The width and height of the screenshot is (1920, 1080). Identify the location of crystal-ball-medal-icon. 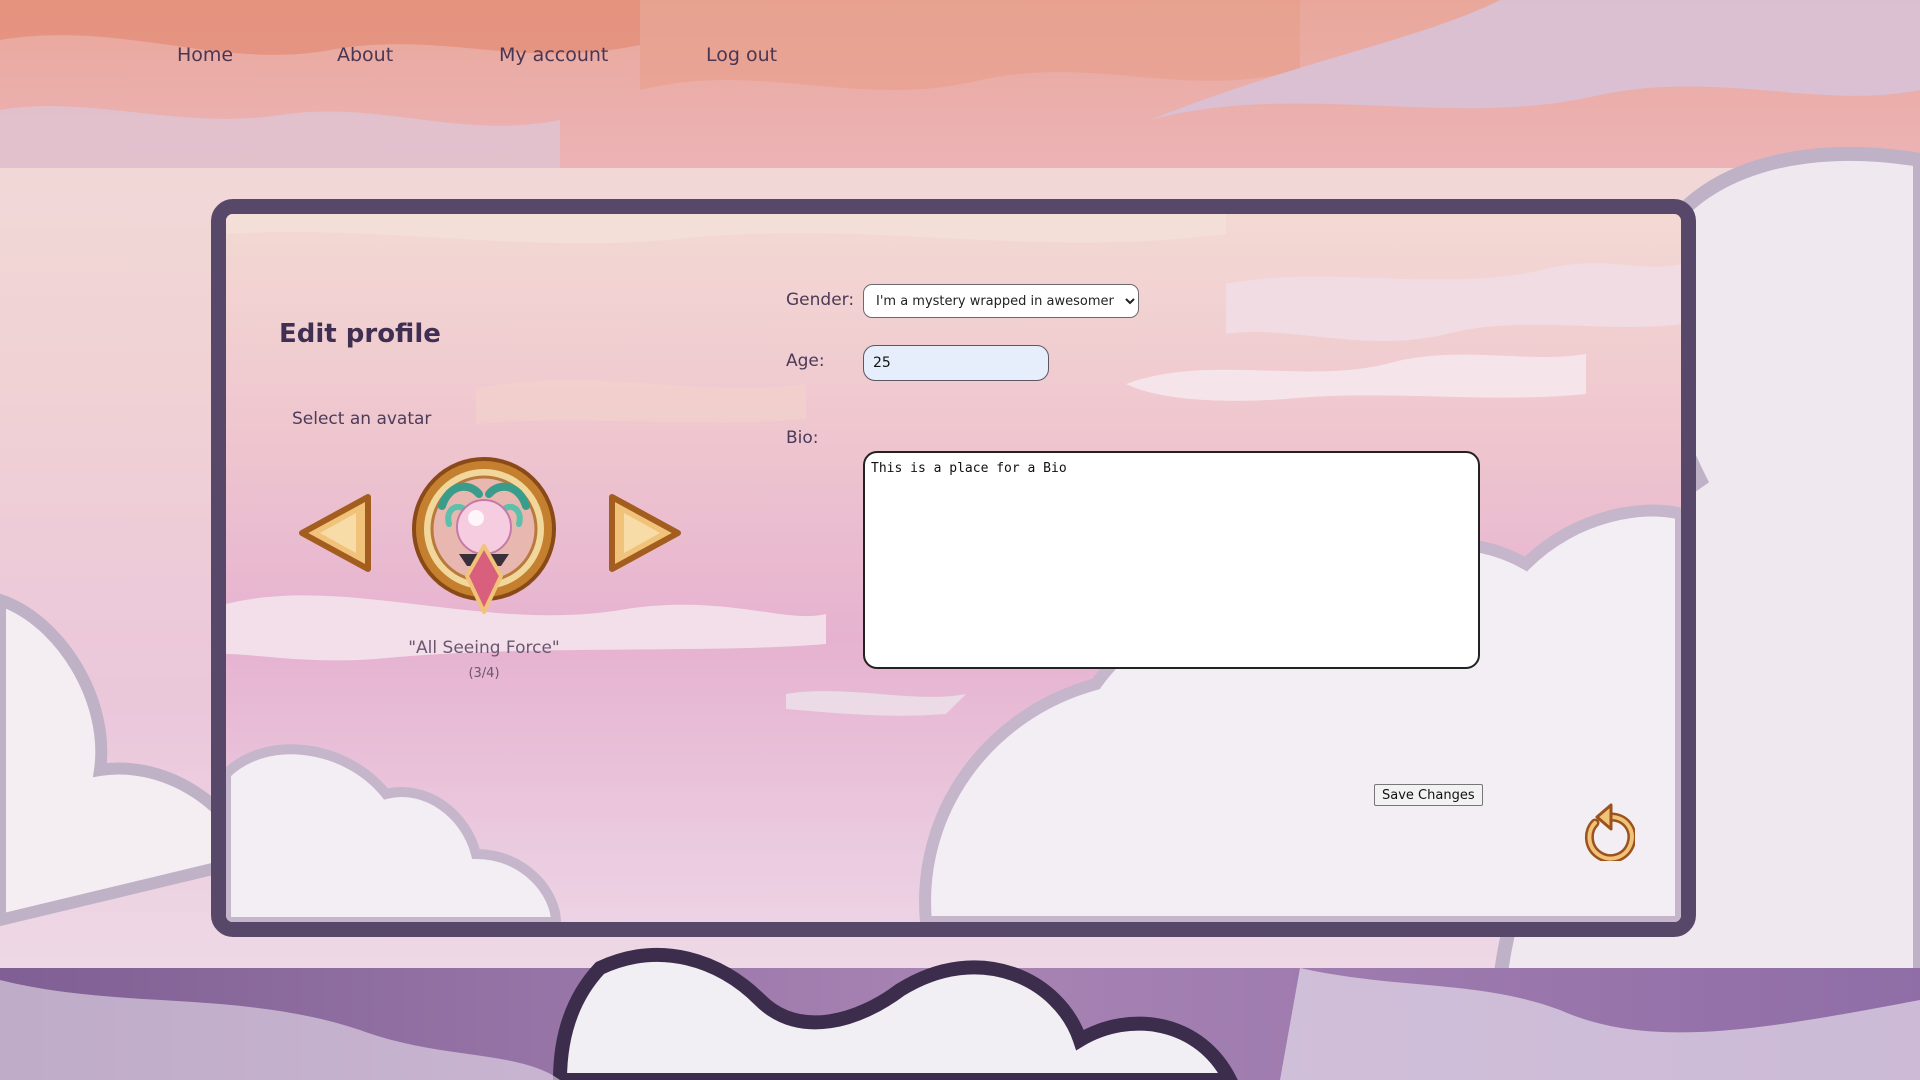
(484, 535).